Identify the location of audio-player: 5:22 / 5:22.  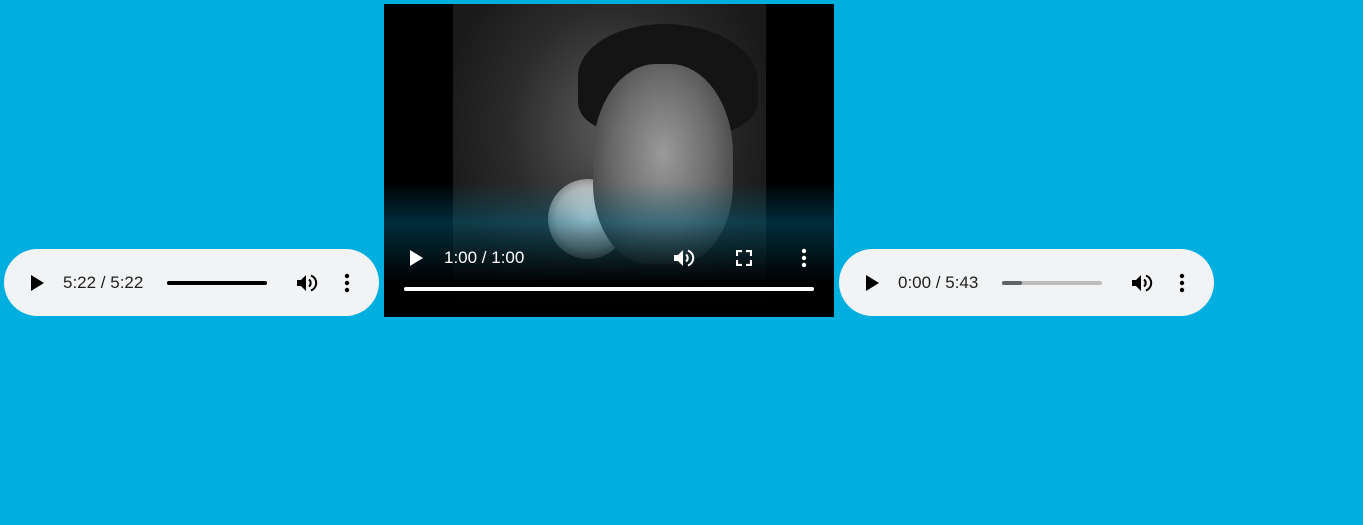
(191, 282).